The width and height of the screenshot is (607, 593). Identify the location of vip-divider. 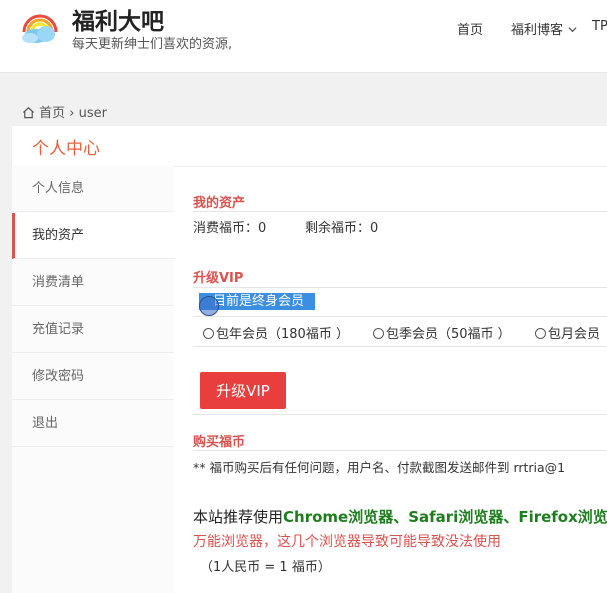
(400, 287).